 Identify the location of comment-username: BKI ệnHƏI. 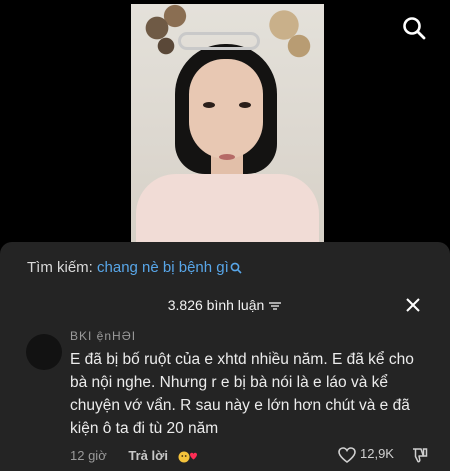
(103, 336).